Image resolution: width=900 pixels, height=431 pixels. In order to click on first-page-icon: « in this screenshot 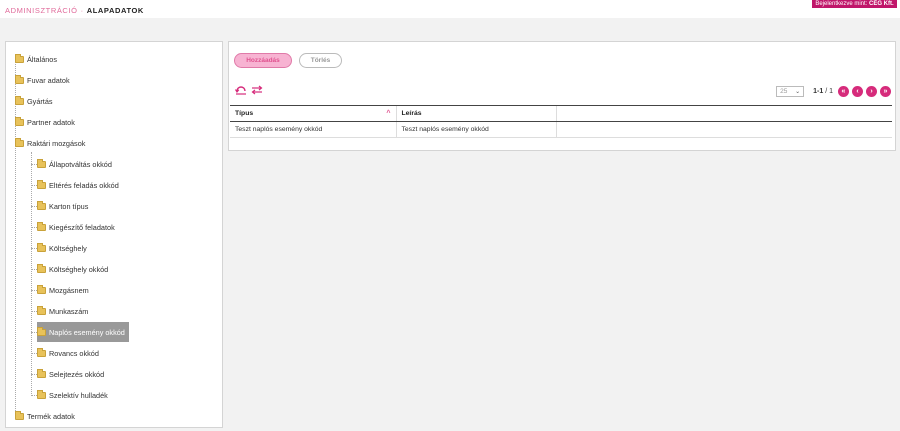, I will do `click(843, 91)`.